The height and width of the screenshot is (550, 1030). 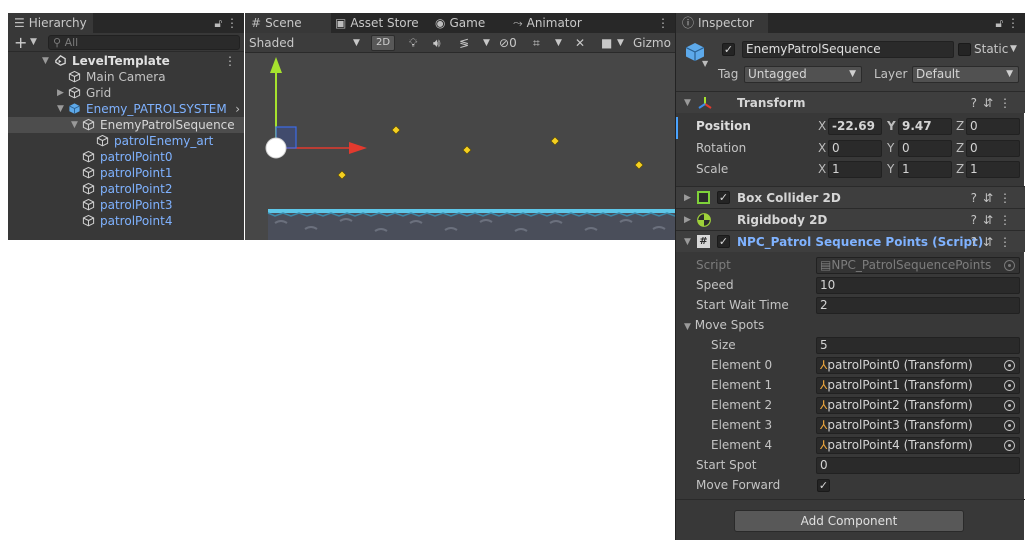 What do you see at coordinates (803, 74) in the screenshot?
I see `tag-dropdown: Untagged ▼` at bounding box center [803, 74].